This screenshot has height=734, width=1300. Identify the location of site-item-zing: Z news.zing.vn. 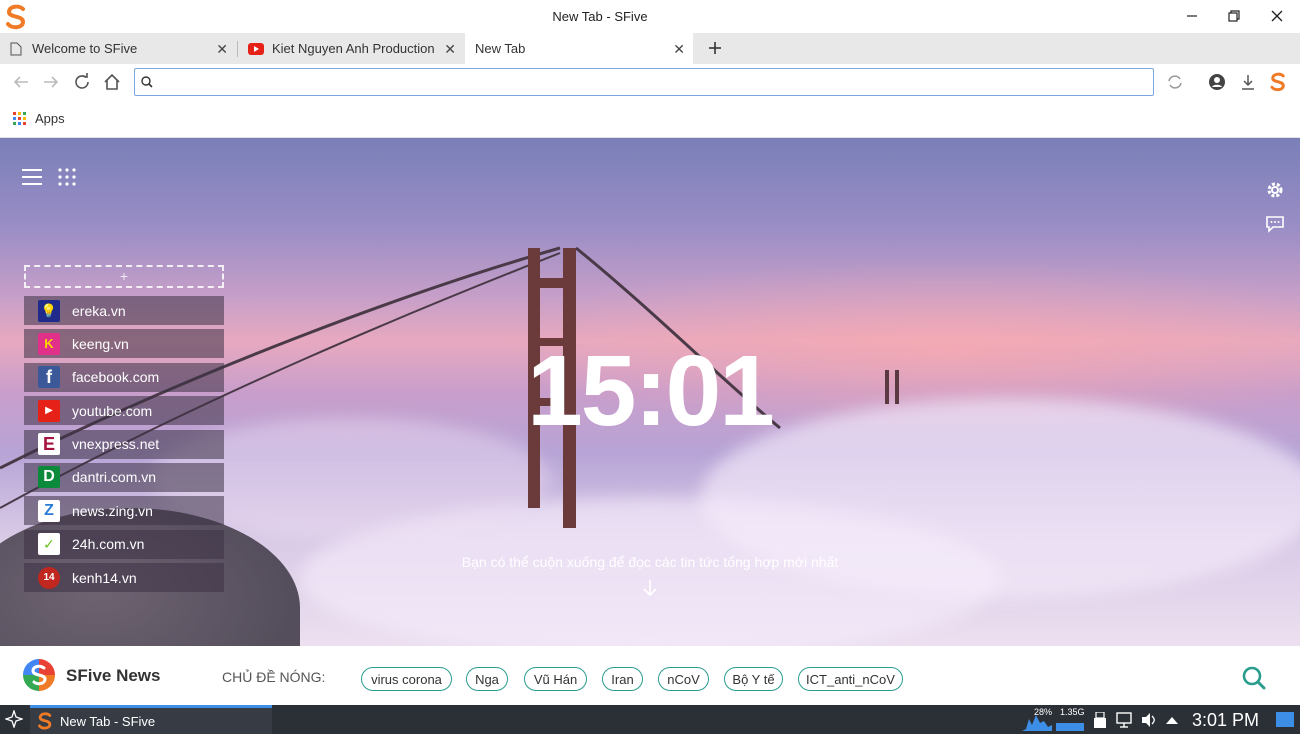
(124, 511).